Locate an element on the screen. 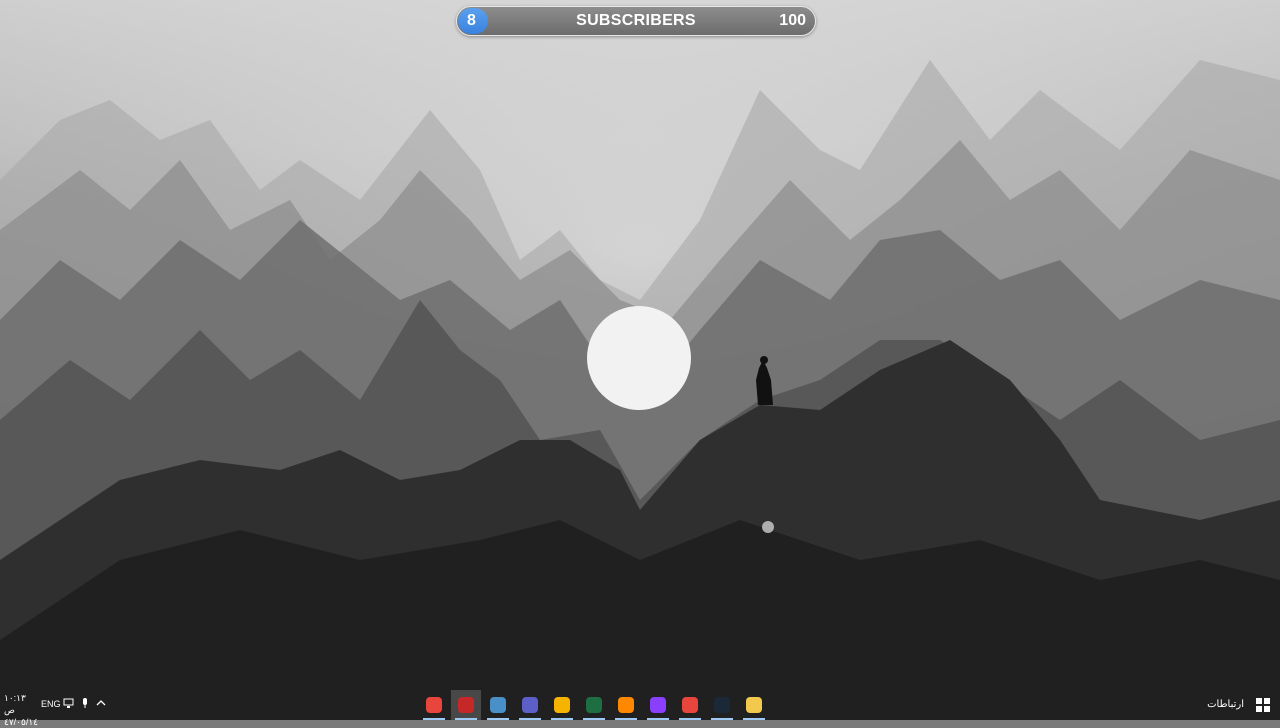 Image resolution: width=1280 pixels, height=728 pixels. taskbar: ١٠:١٣ ص ٤٧/٠٥/١٤ ENG ارتباطات is located at coordinates (640, 708).